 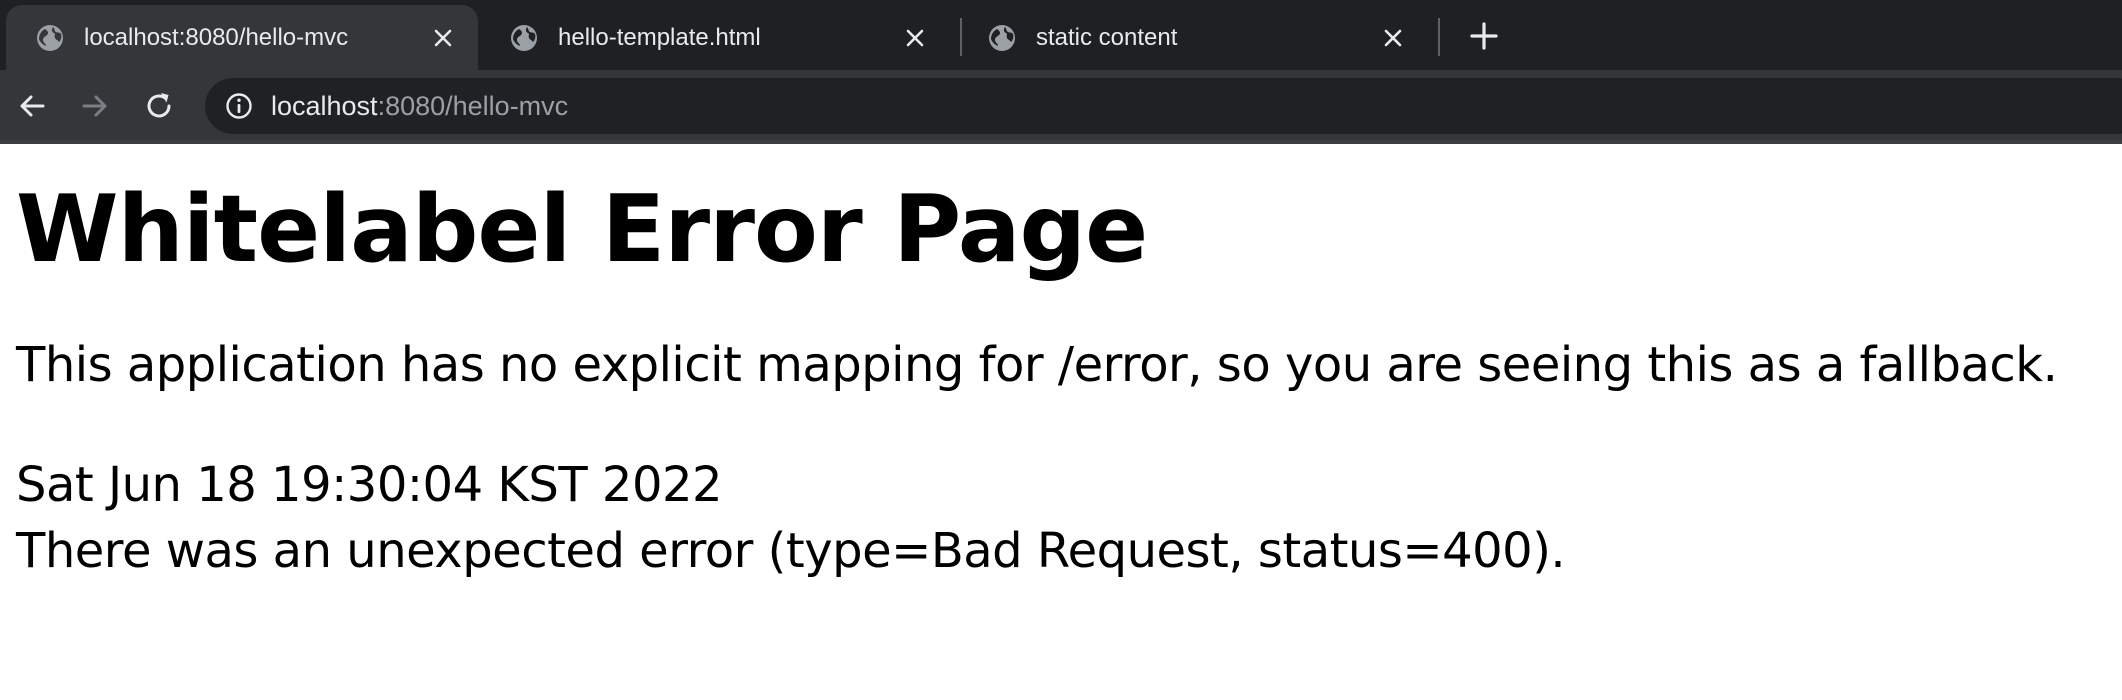 What do you see at coordinates (216, 37) in the screenshot?
I see `tab-title: localhost:8080/hello-mvc` at bounding box center [216, 37].